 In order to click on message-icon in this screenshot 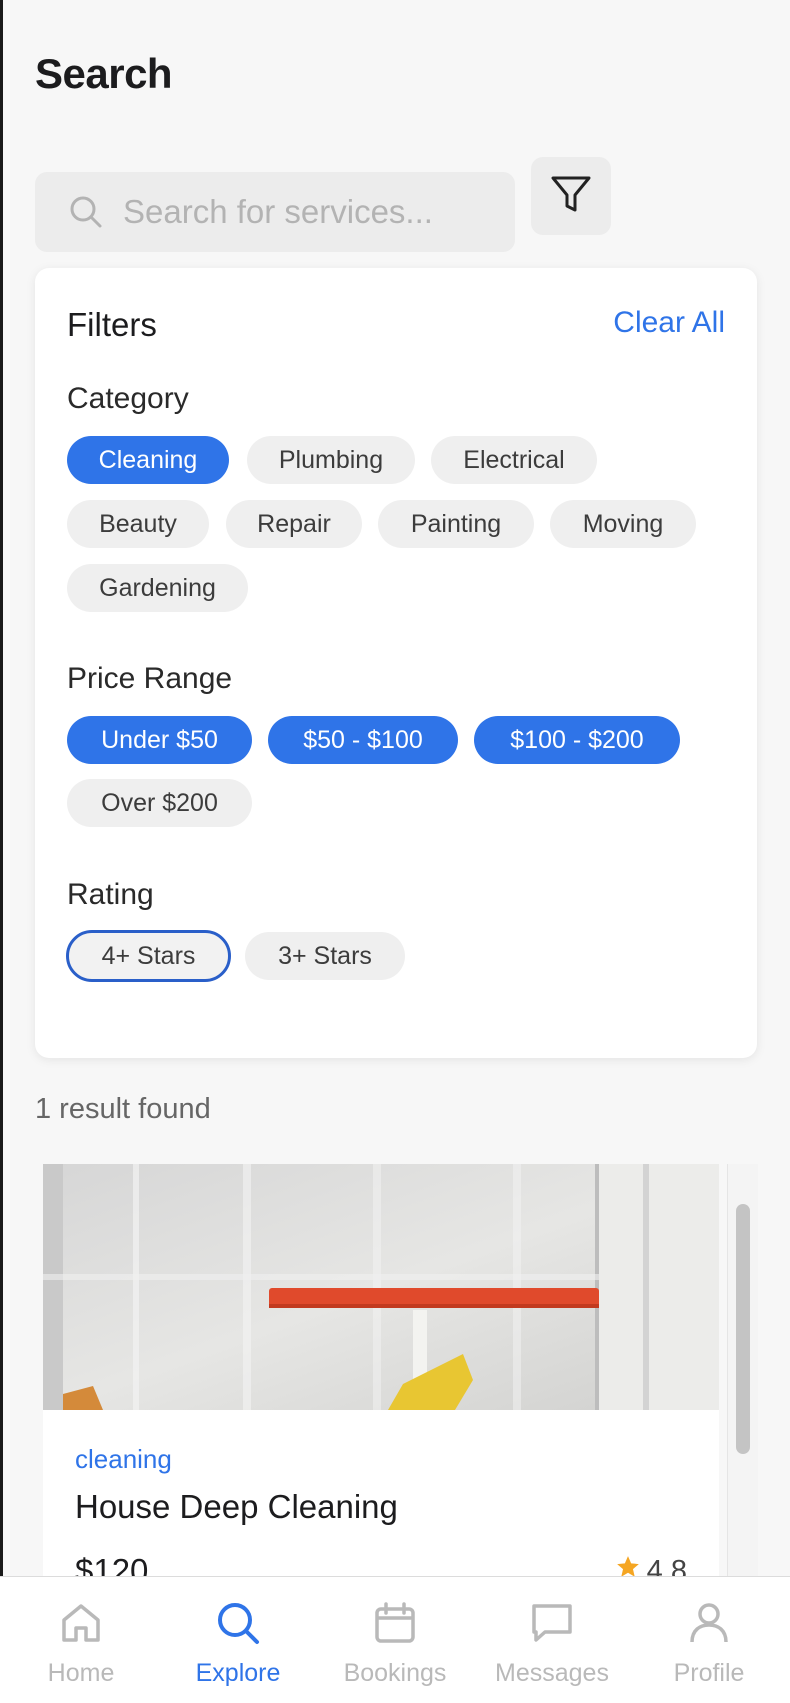, I will do `click(552, 1623)`.